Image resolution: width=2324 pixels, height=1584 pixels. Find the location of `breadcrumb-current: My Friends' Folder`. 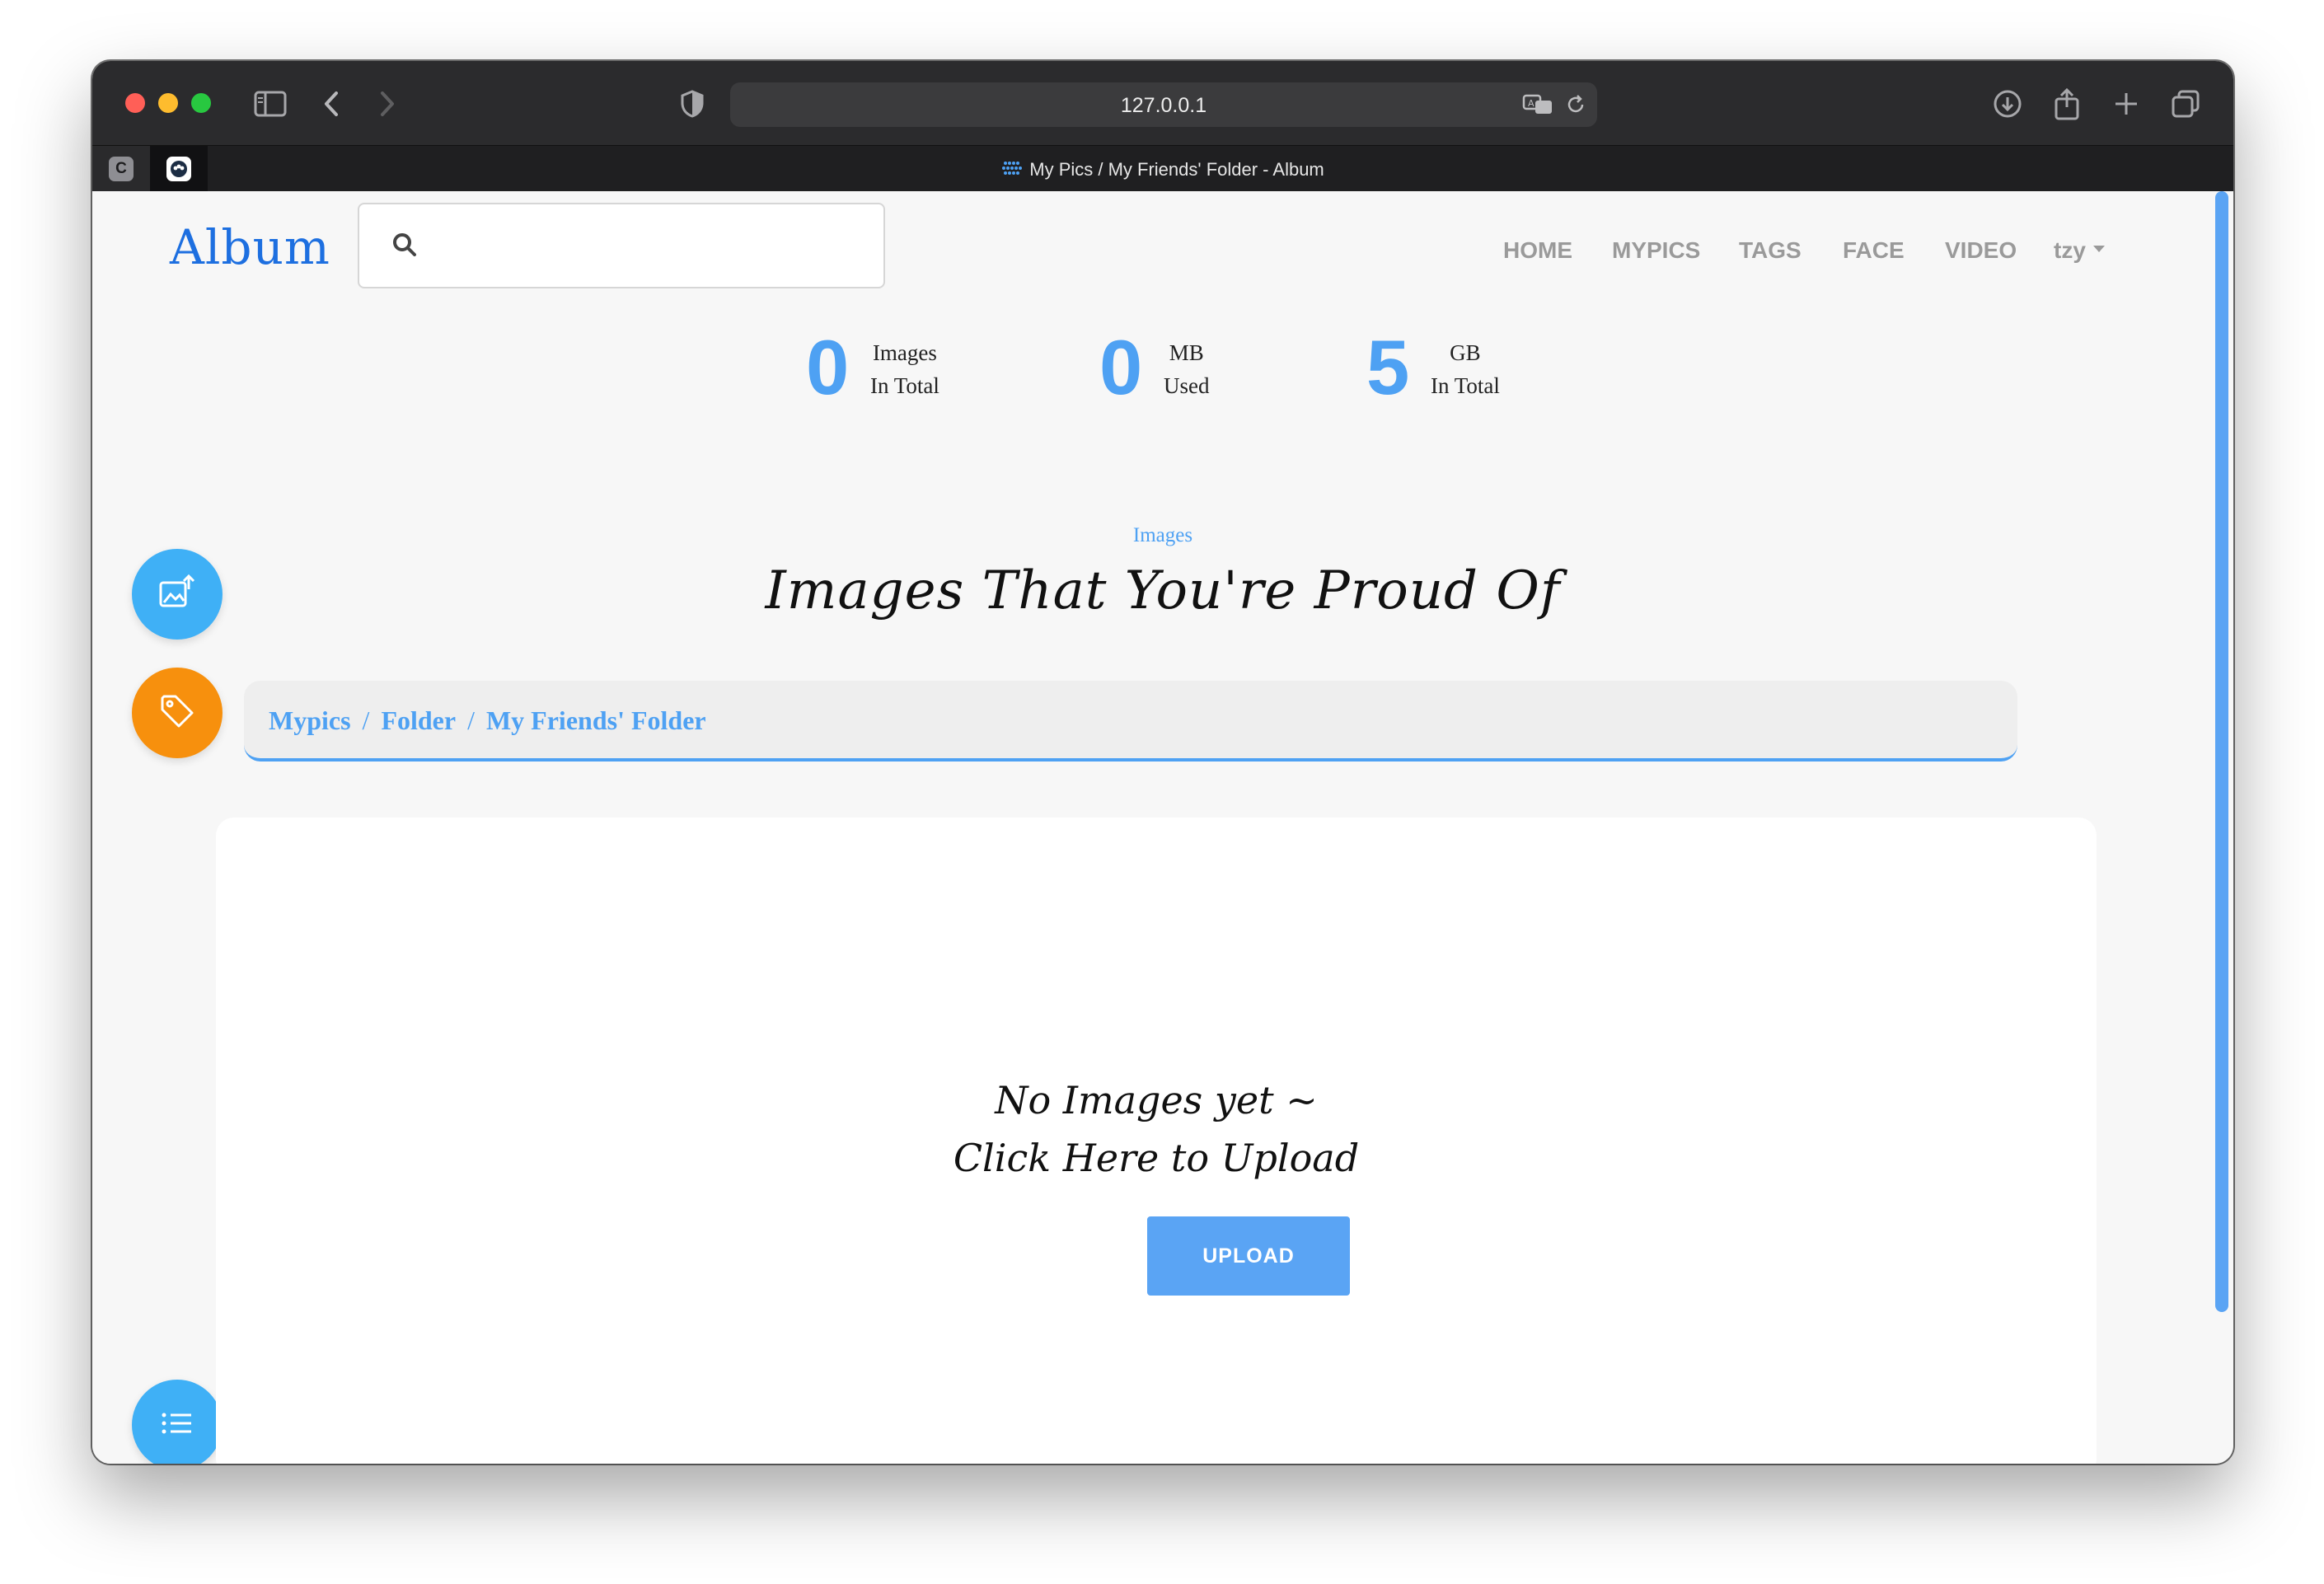

breadcrumb-current: My Friends' Folder is located at coordinates (596, 720).